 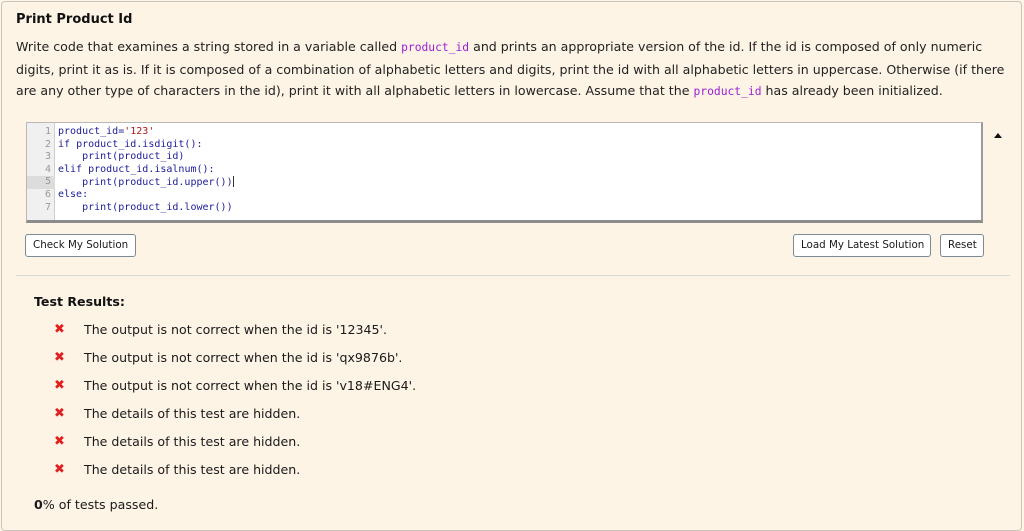 I want to click on load-latest-solution-button: Load My Latest Solution, so click(x=862, y=245).